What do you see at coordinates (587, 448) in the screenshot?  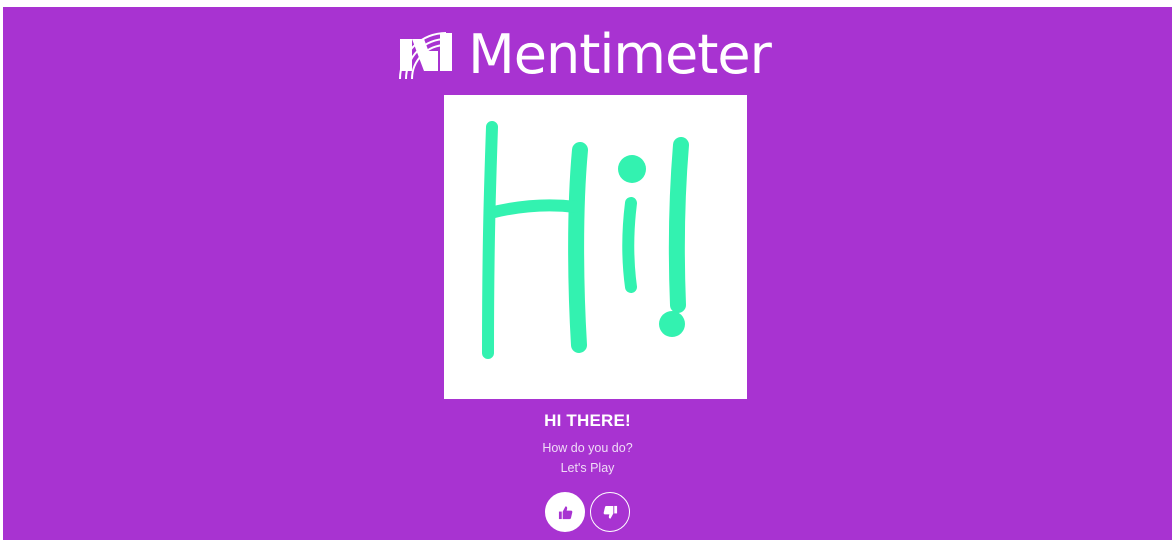 I see `slide-subtitle-line1: How do you do?` at bounding box center [587, 448].